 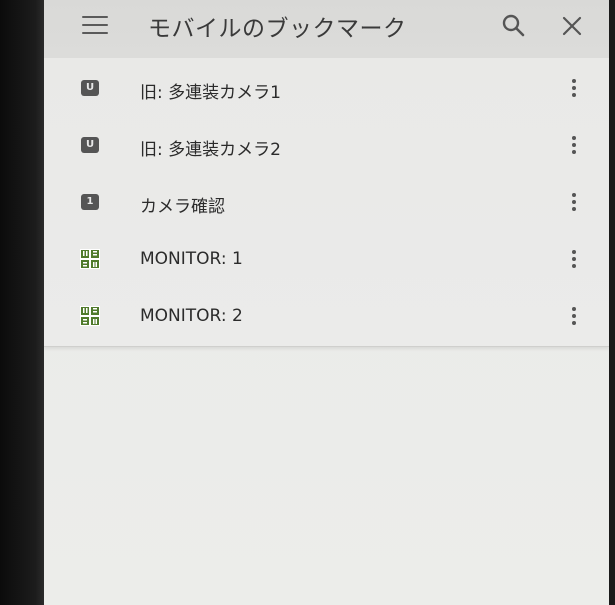 What do you see at coordinates (326, 88) in the screenshot?
I see `bookmark-item: U 旧: 多連装カメラ1` at bounding box center [326, 88].